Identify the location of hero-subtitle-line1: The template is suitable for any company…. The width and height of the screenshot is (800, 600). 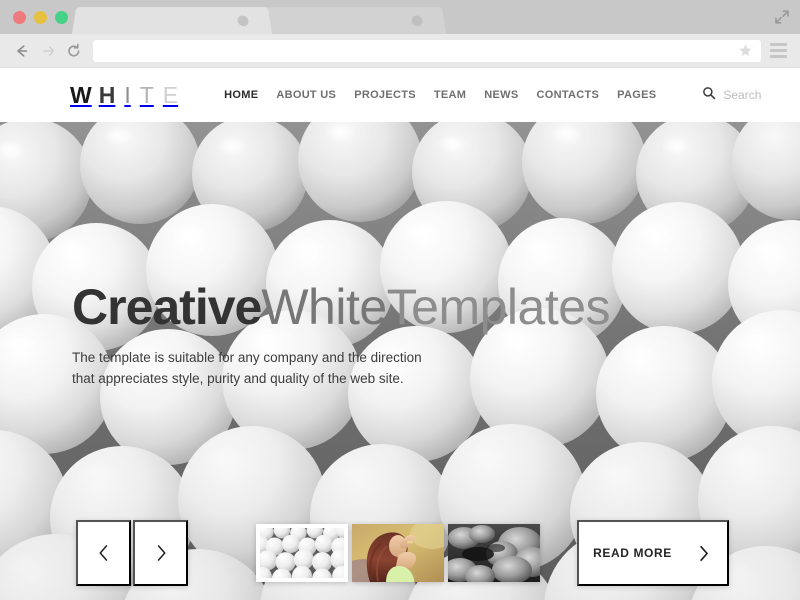
(247, 357).